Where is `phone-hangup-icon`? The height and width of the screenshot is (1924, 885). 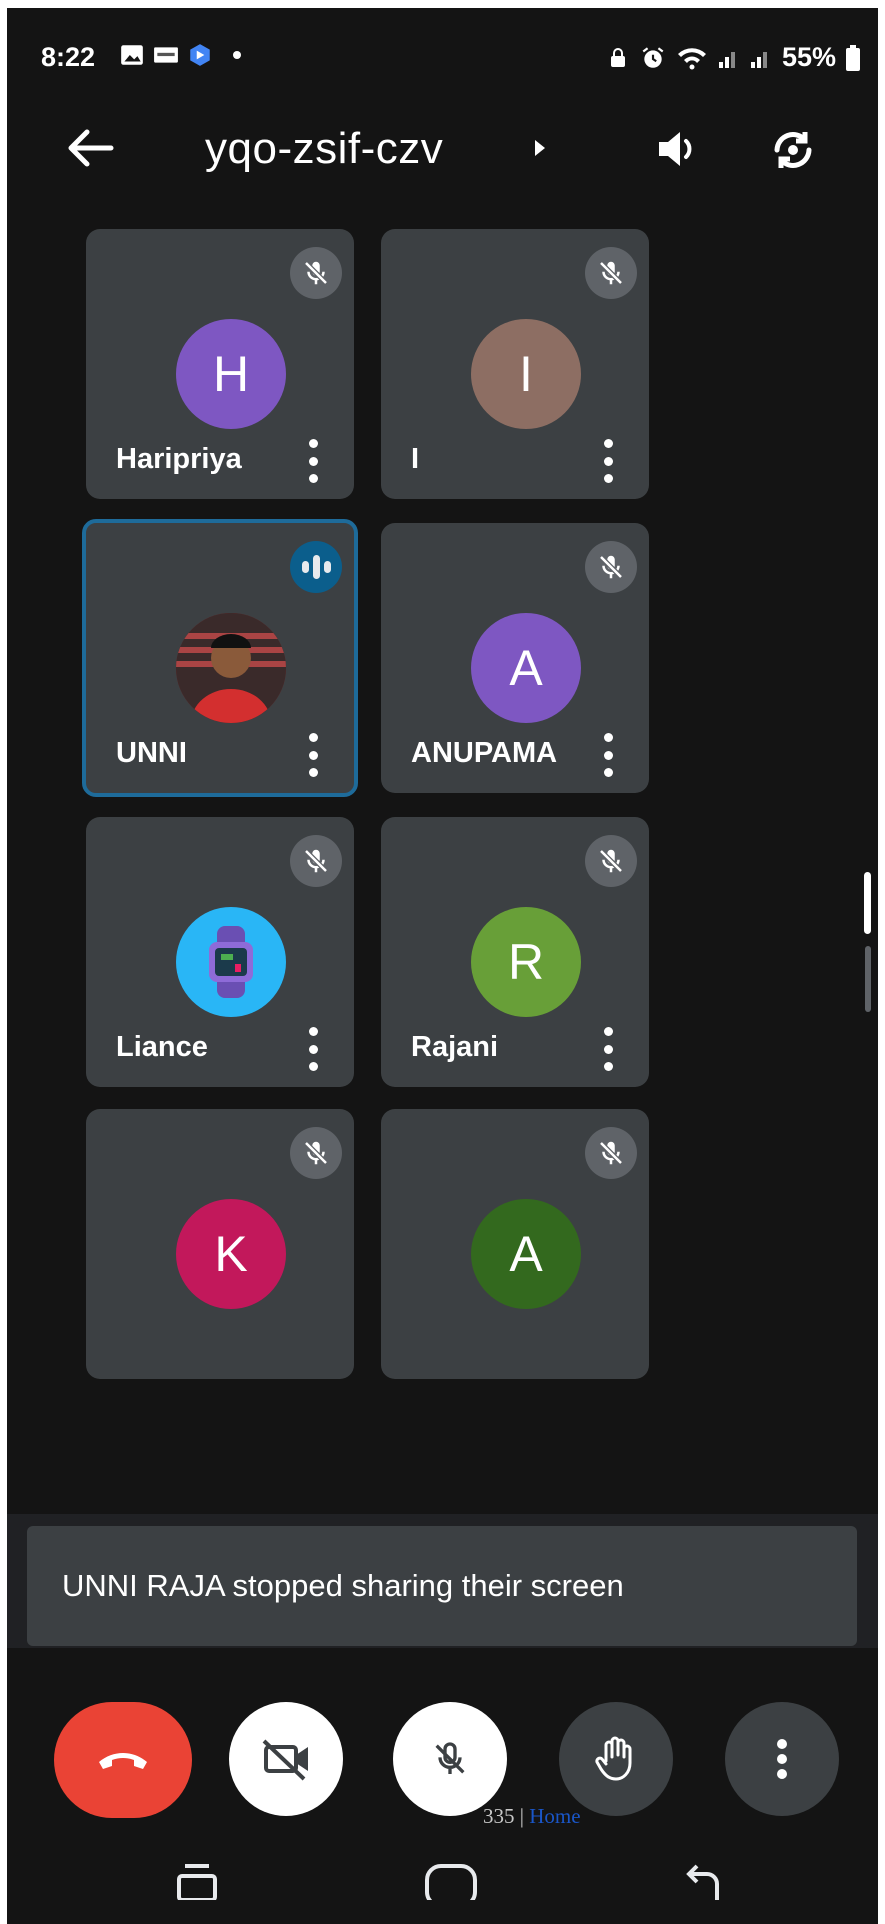 phone-hangup-icon is located at coordinates (123, 1761).